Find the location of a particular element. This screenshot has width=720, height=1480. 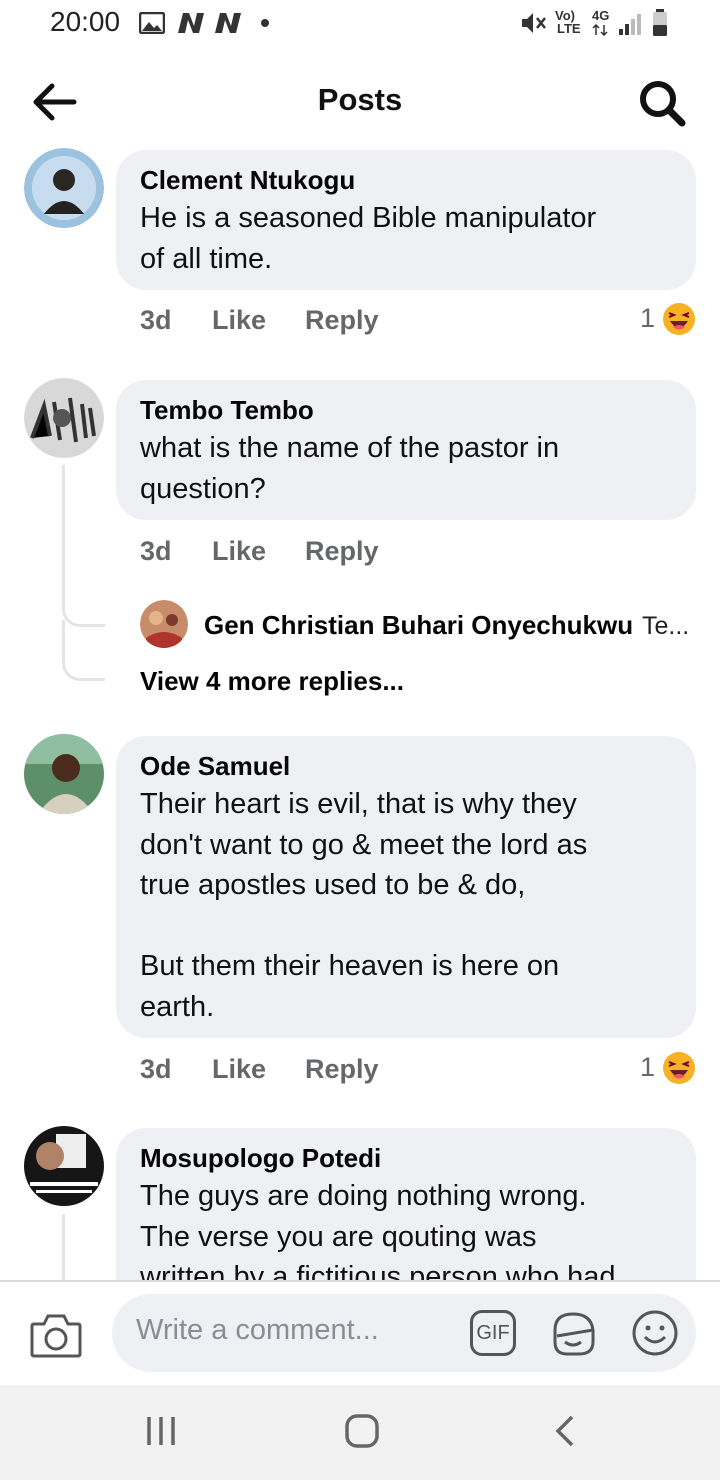

home-icon is located at coordinates (362, 1431).